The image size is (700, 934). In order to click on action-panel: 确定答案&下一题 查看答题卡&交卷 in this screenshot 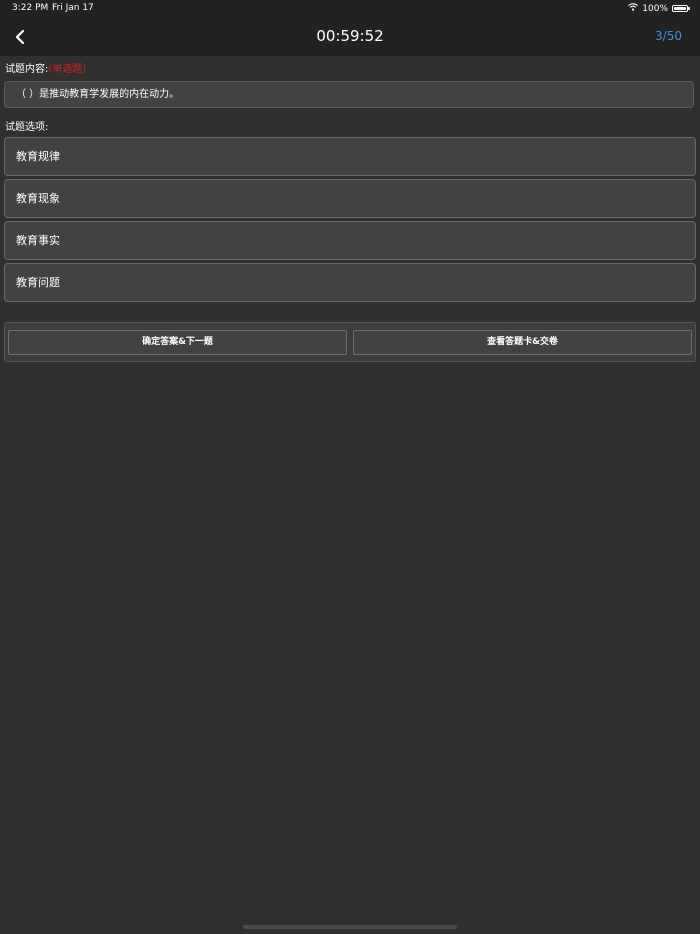, I will do `click(350, 342)`.